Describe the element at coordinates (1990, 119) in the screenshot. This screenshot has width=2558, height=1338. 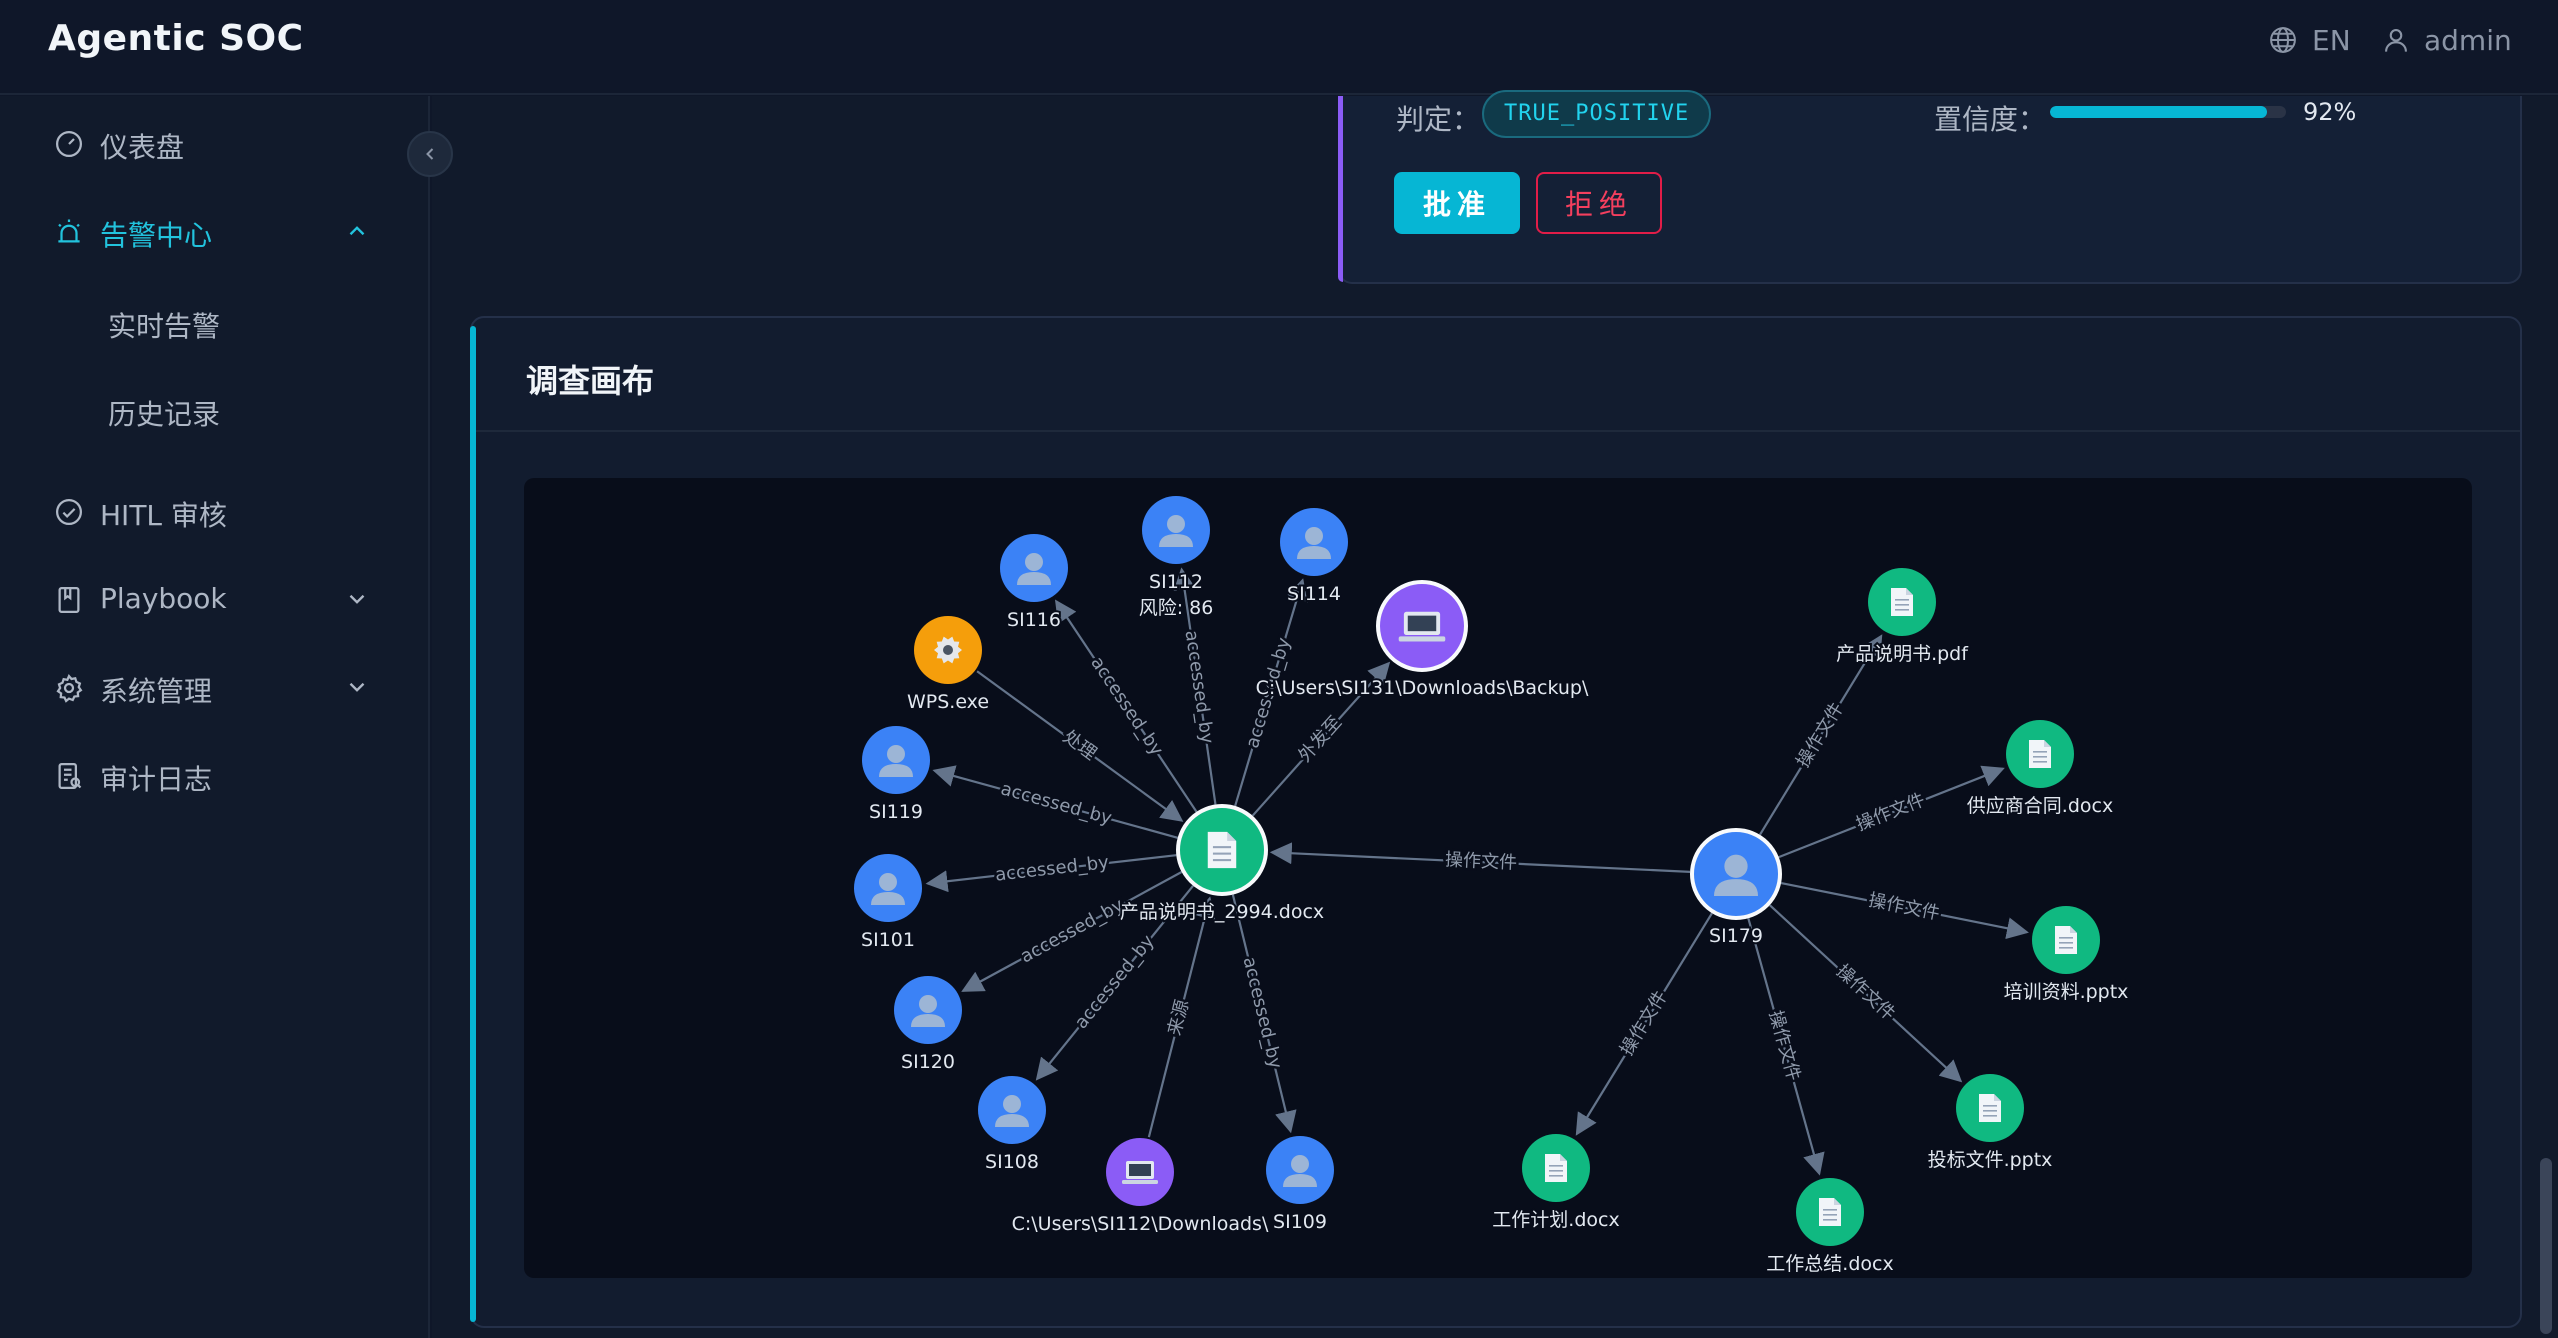
I see `confidence-label: 置信度：` at that location.